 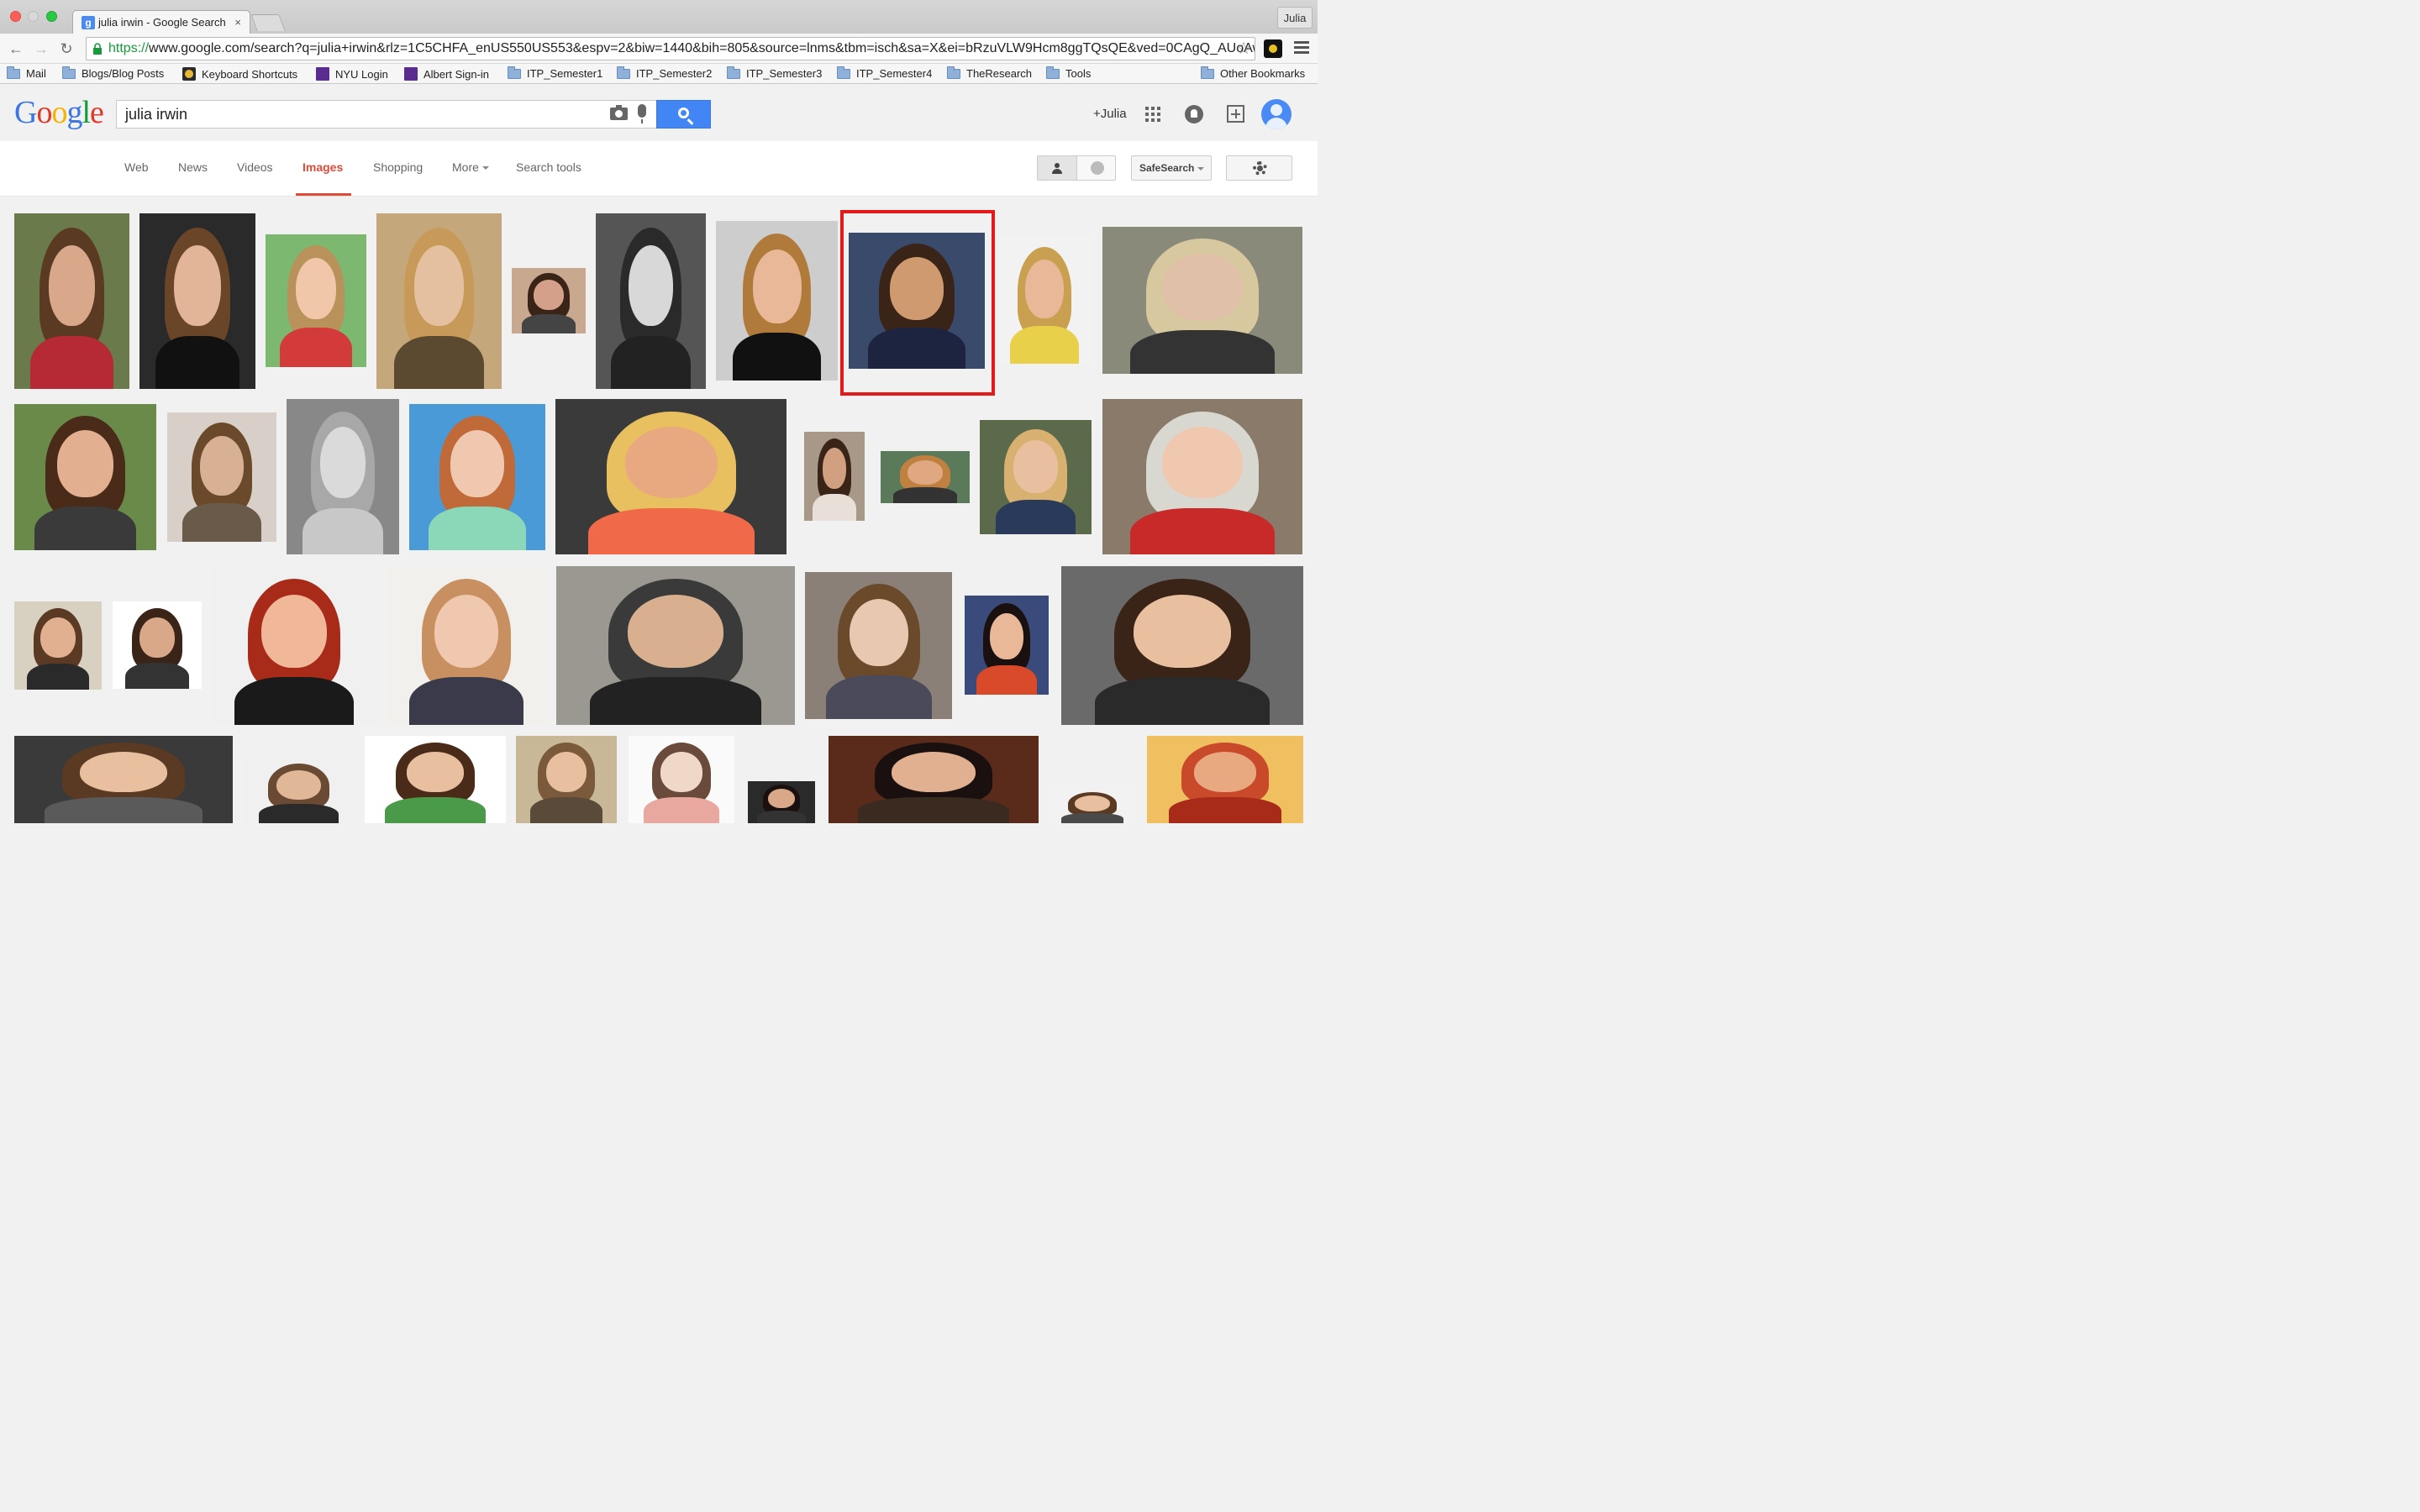 I want to click on tab-shopping: Shopping, so click(x=398, y=167).